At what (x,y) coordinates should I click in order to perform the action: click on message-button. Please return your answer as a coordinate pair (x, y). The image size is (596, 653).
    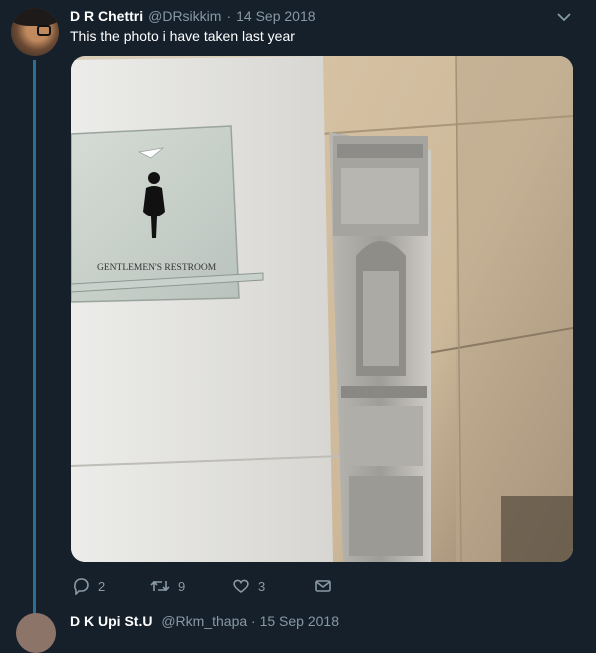
    Looking at the image, I should click on (323, 586).